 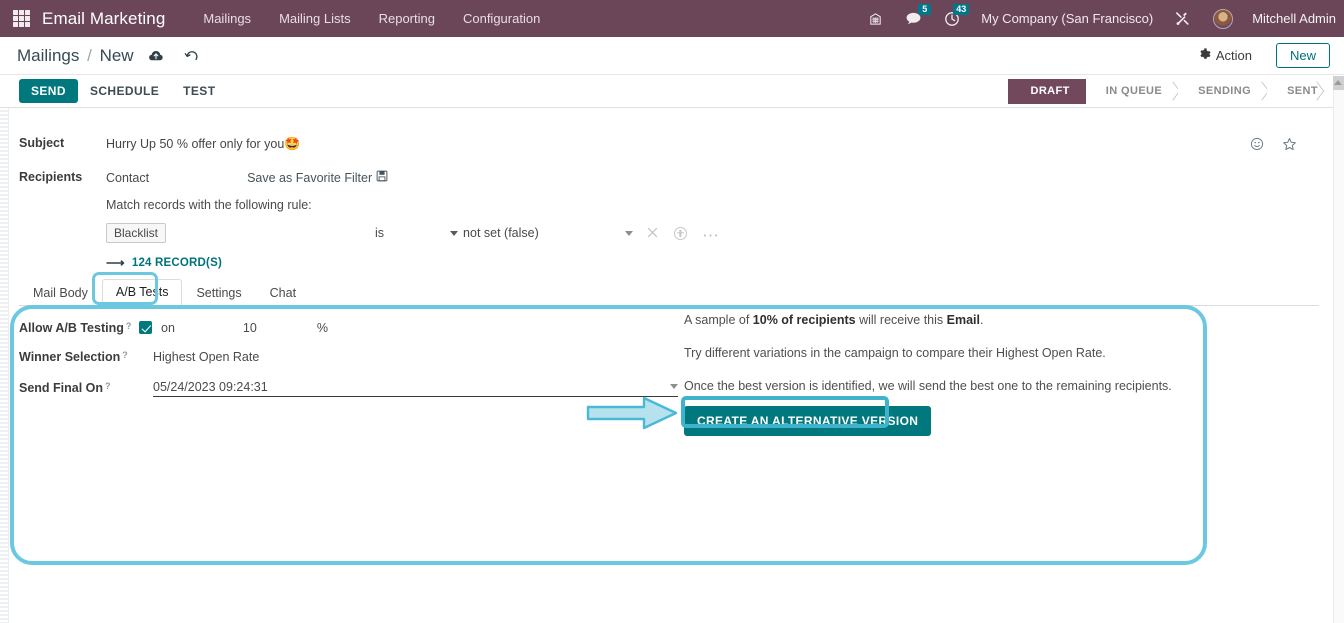 What do you see at coordinates (415, 388) in the screenshot?
I see `send-final-on-datetime-input: 05/24/2023 09:24:31` at bounding box center [415, 388].